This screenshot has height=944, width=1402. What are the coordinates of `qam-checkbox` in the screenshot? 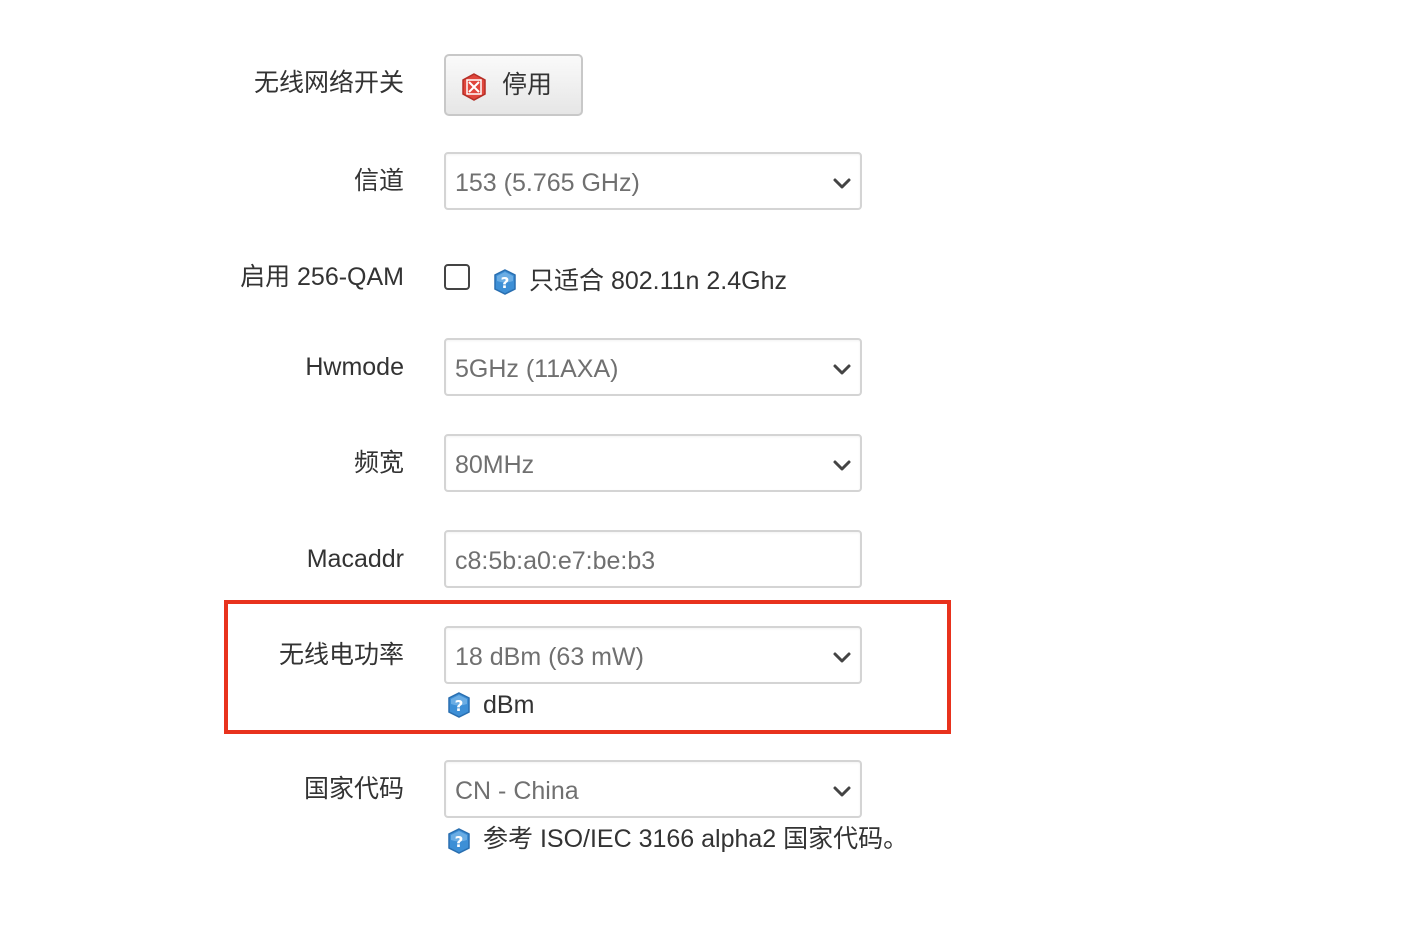 It's located at (457, 277).